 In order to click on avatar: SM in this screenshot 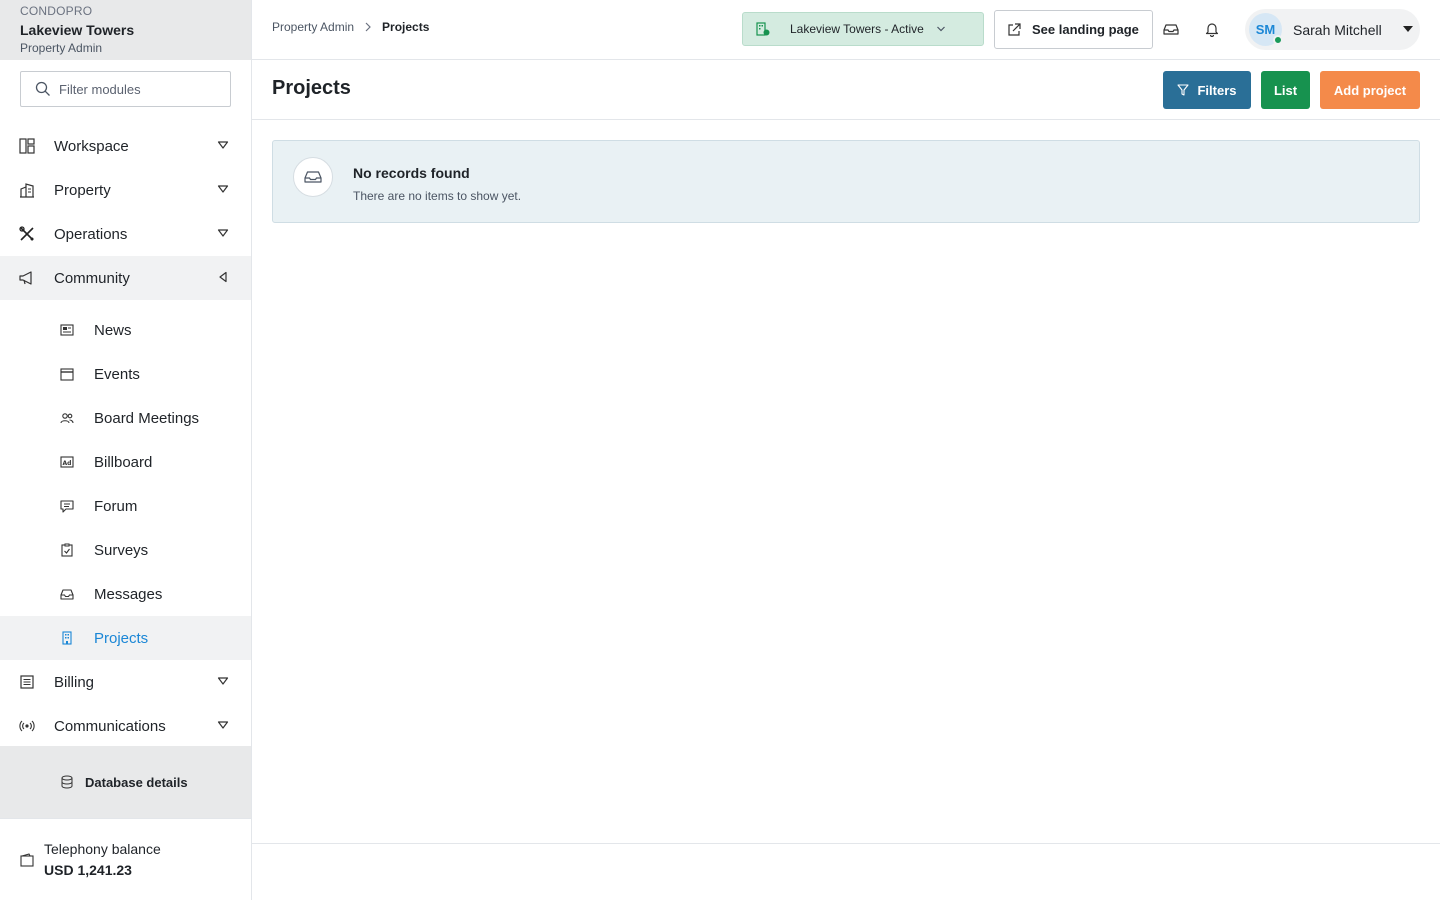, I will do `click(1266, 29)`.